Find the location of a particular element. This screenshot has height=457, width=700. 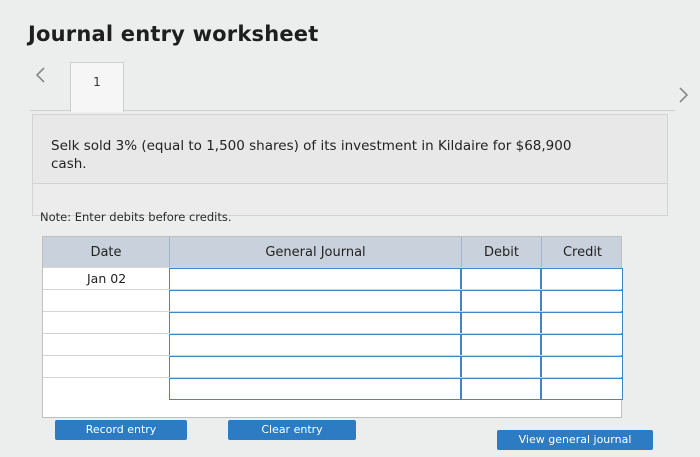

page-title: Journal entry worksheet is located at coordinates (173, 34).